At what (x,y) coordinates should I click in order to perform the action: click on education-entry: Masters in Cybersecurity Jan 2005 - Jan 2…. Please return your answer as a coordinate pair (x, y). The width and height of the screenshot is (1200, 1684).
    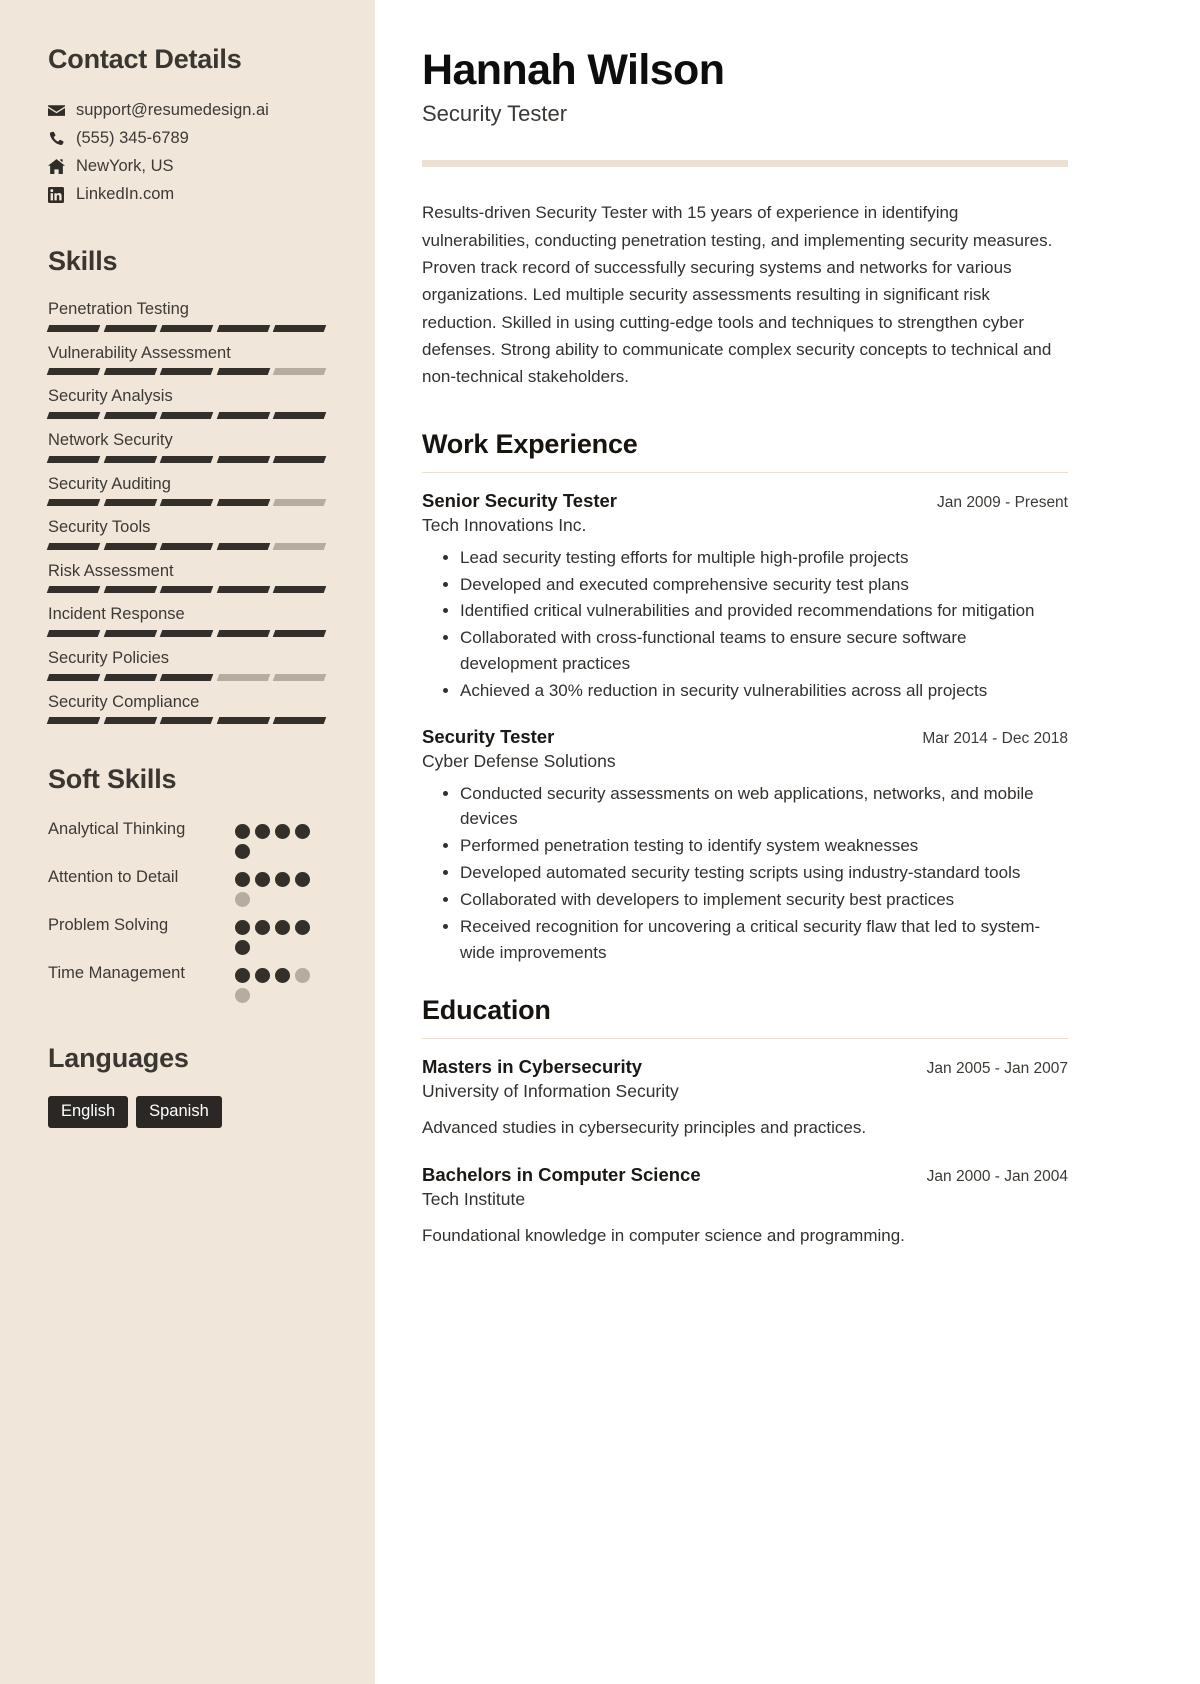
    Looking at the image, I should click on (745, 1098).